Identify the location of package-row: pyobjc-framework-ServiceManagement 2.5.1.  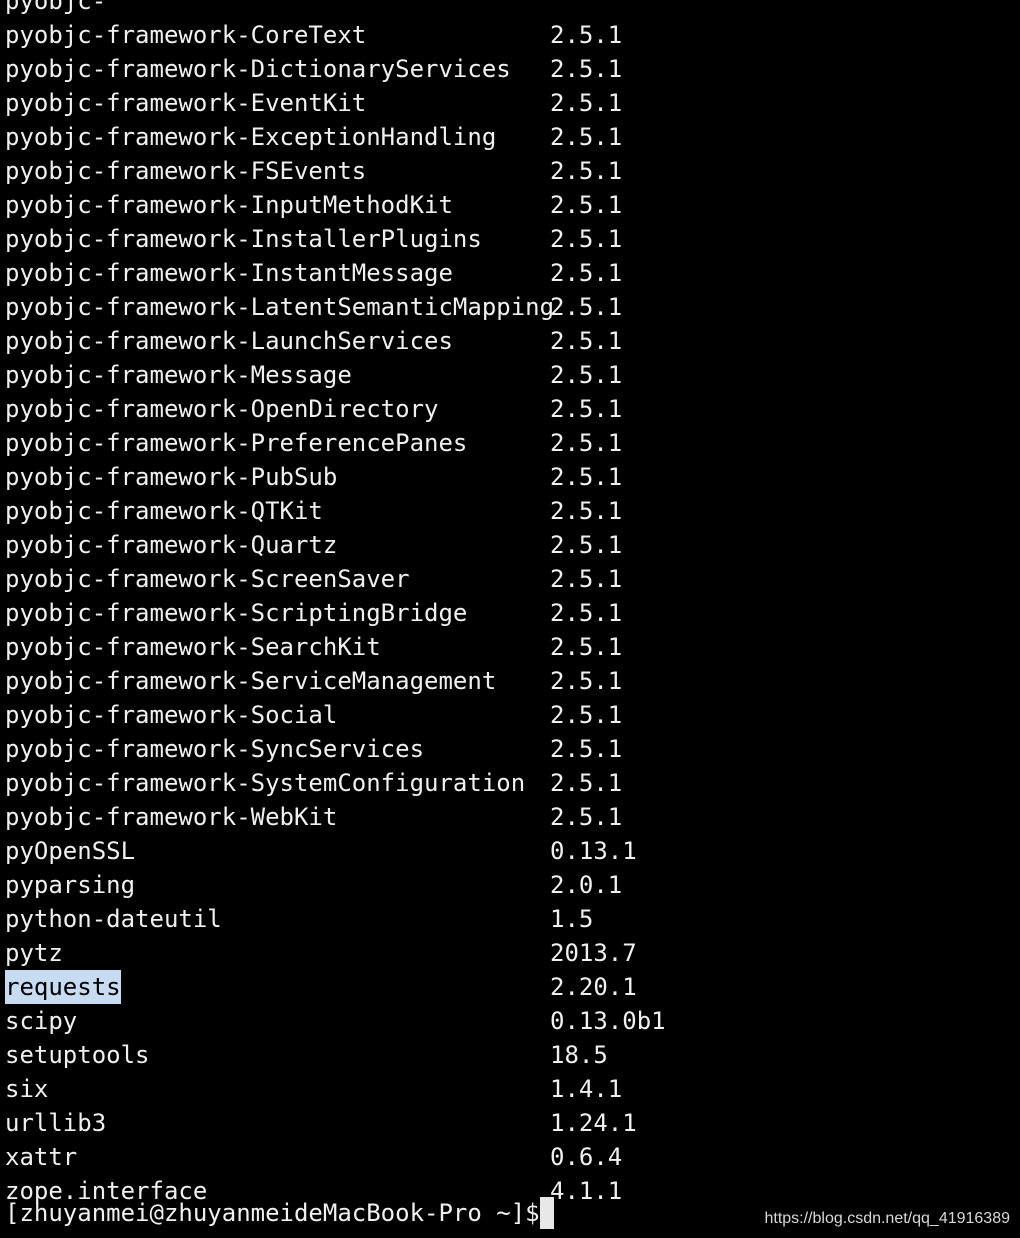
(512, 681).